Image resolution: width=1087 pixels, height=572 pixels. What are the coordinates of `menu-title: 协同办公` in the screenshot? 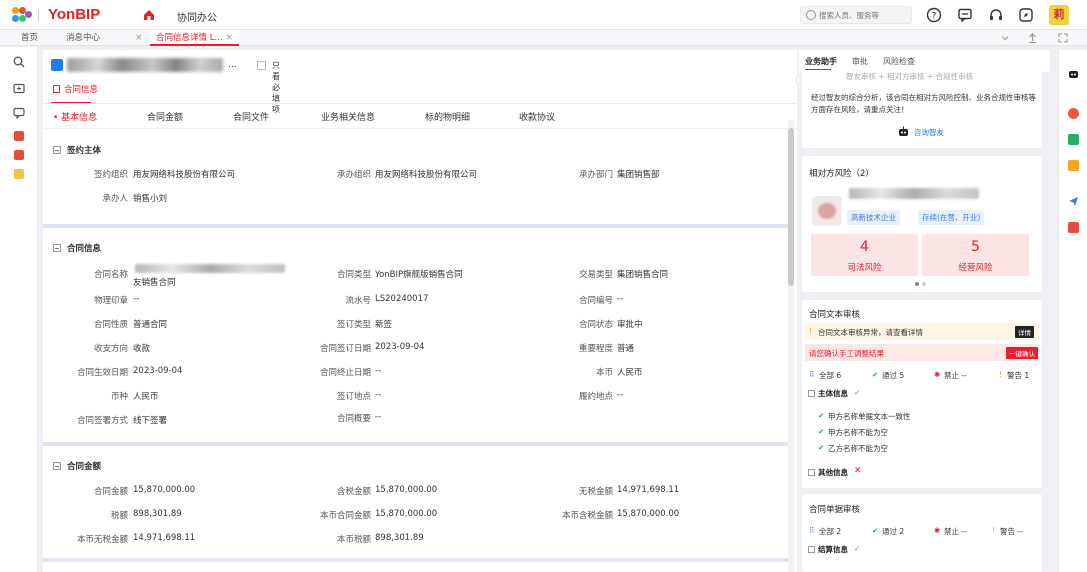 It's located at (197, 16).